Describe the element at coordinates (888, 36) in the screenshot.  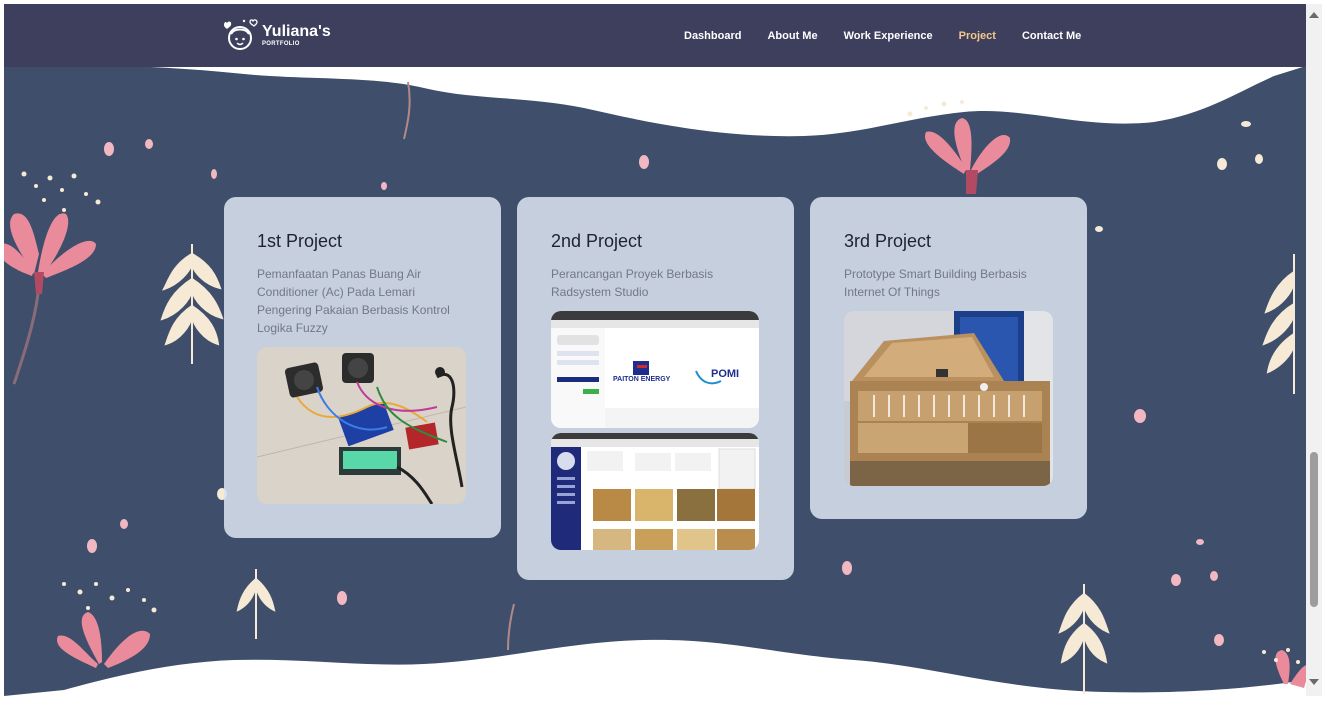
I see `nav-work-experience: Work Experience` at that location.